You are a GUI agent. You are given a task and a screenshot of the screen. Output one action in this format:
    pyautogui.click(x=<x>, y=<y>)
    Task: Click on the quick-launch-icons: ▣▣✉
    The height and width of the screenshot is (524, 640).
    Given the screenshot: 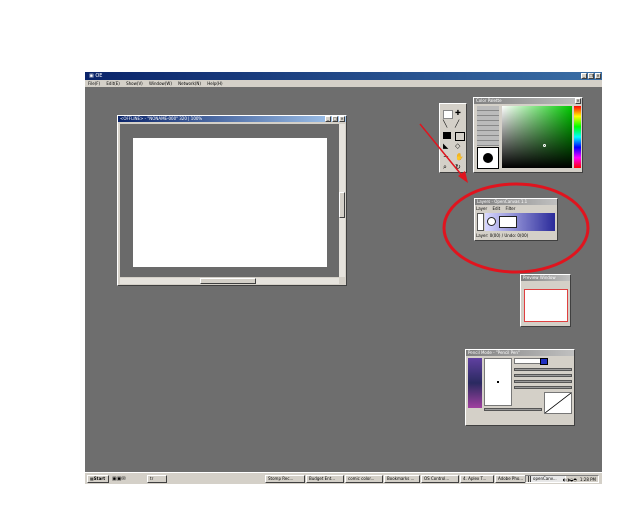 What is the action you would take?
    pyautogui.click(x=119, y=479)
    